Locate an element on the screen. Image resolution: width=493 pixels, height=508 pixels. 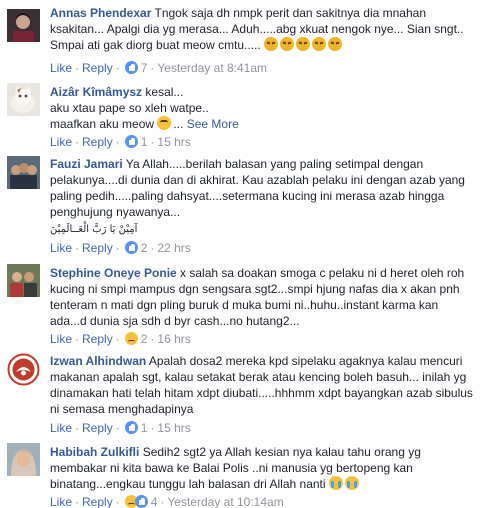
comment-actions: Like · Reply · 4 · Yesterday at 10:14am is located at coordinates (167, 501).